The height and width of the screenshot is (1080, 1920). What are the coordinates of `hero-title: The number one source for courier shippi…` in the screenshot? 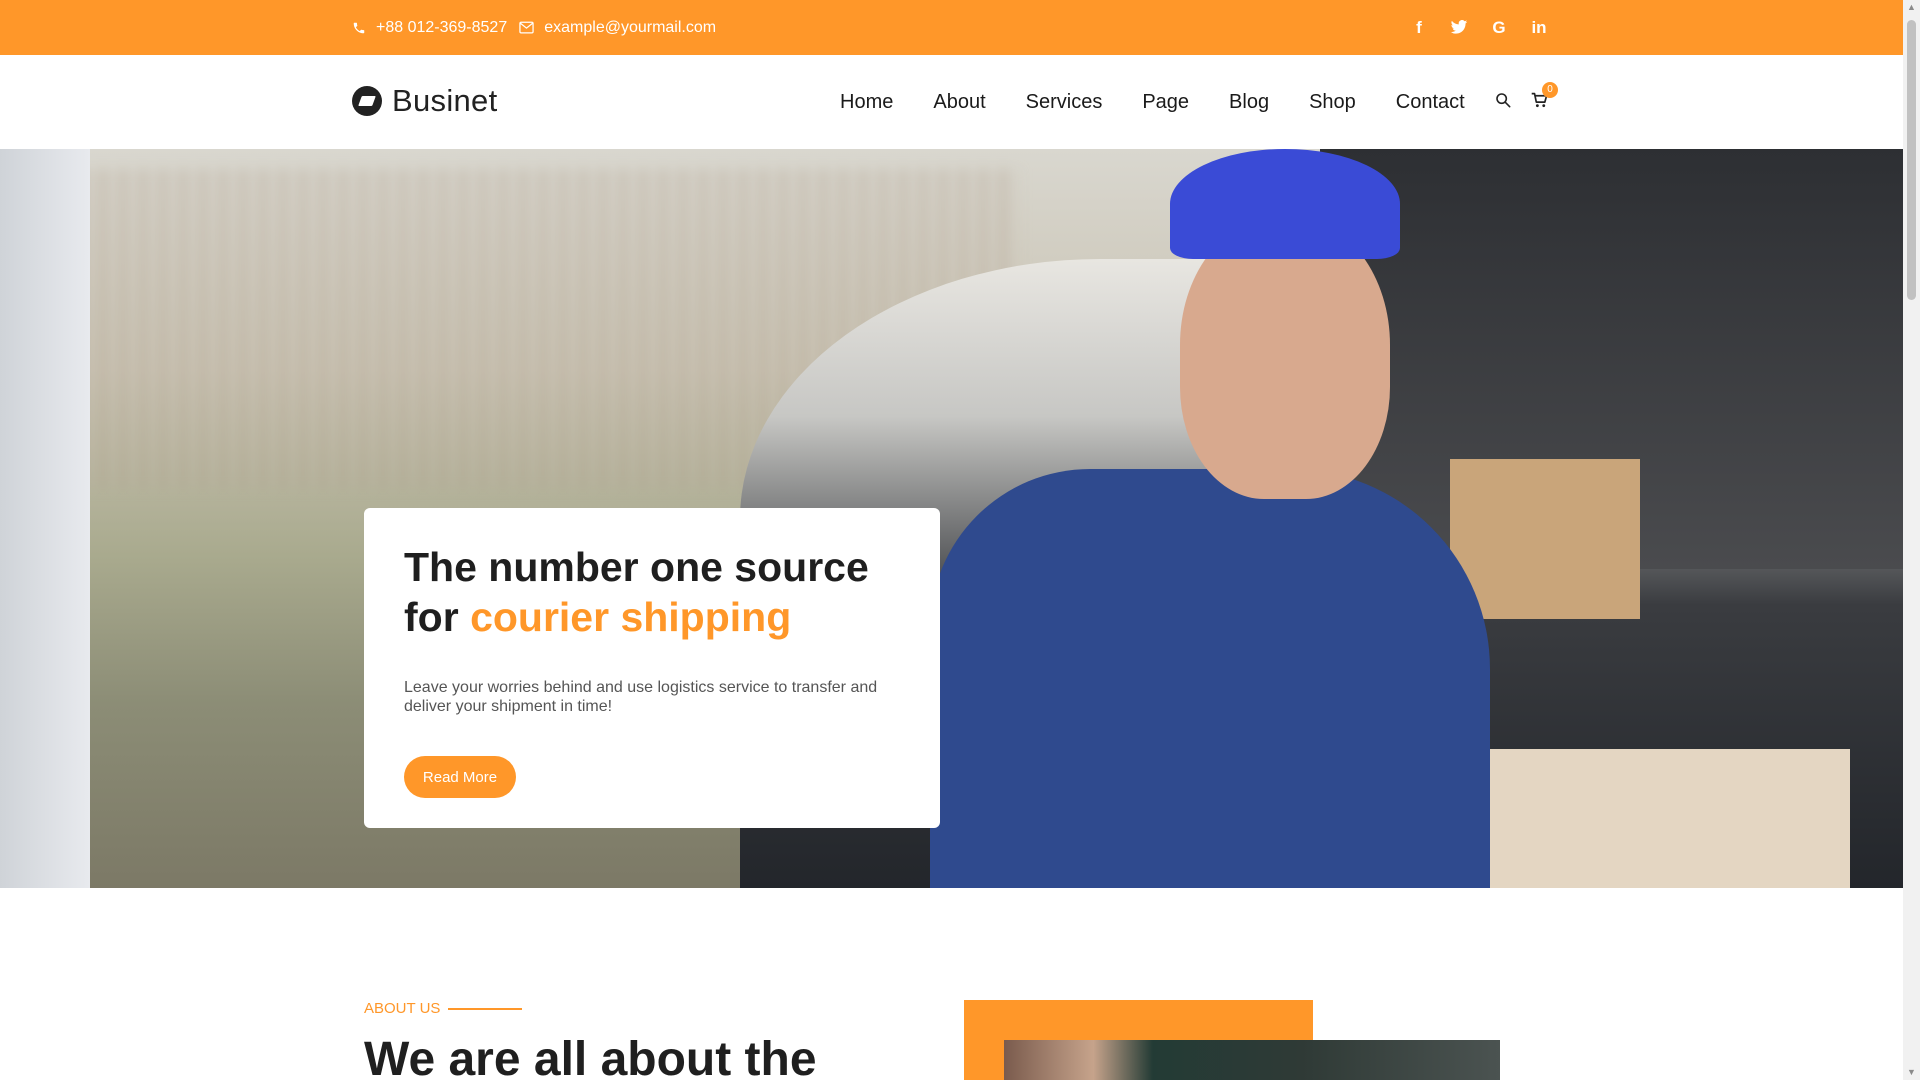 It's located at (652, 592).